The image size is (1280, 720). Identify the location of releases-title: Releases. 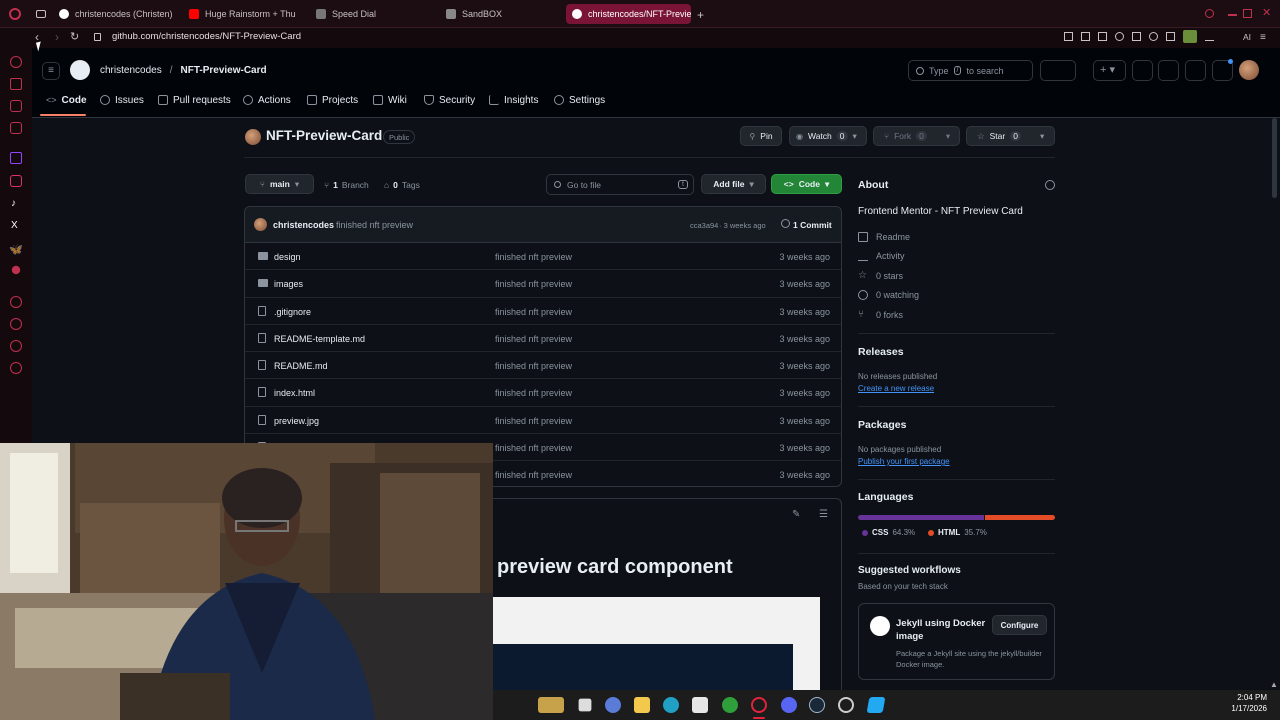
(881, 352).